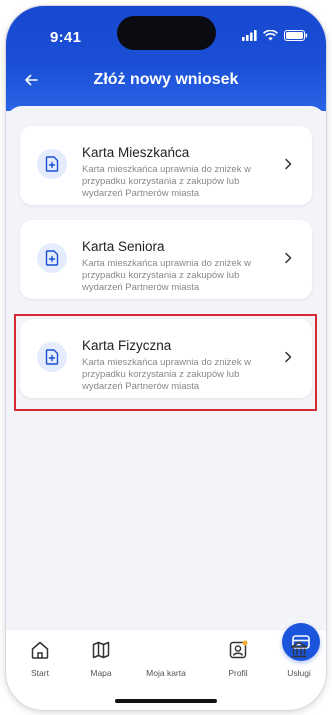  Describe the element at coordinates (249, 35) in the screenshot. I see `signal-icon` at that location.